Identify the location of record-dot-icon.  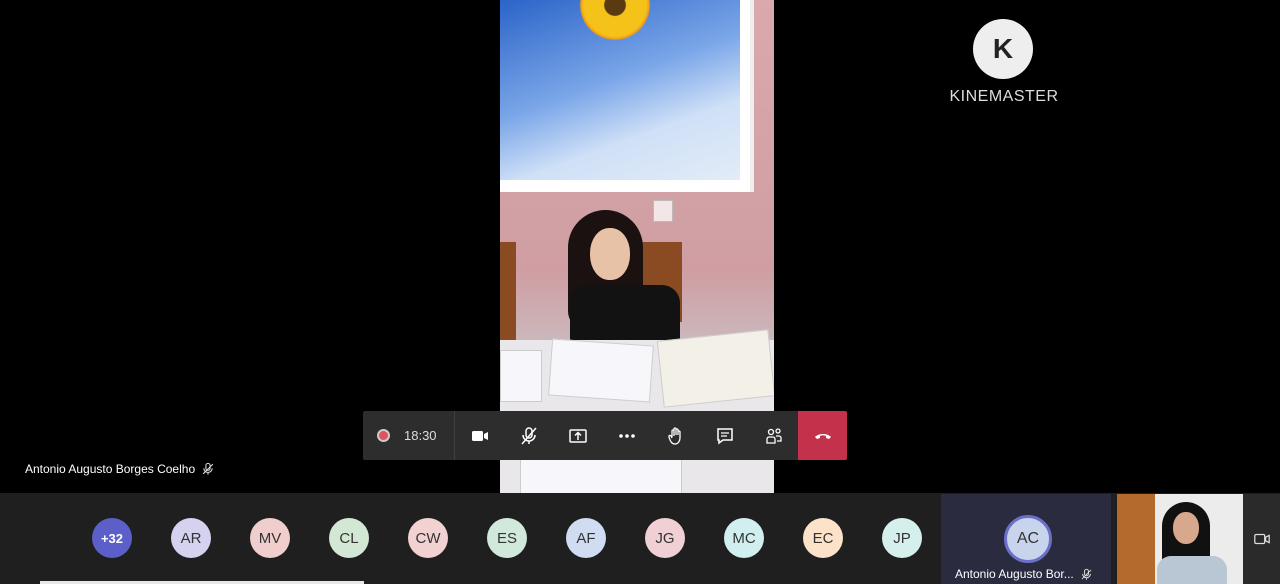
(383, 435).